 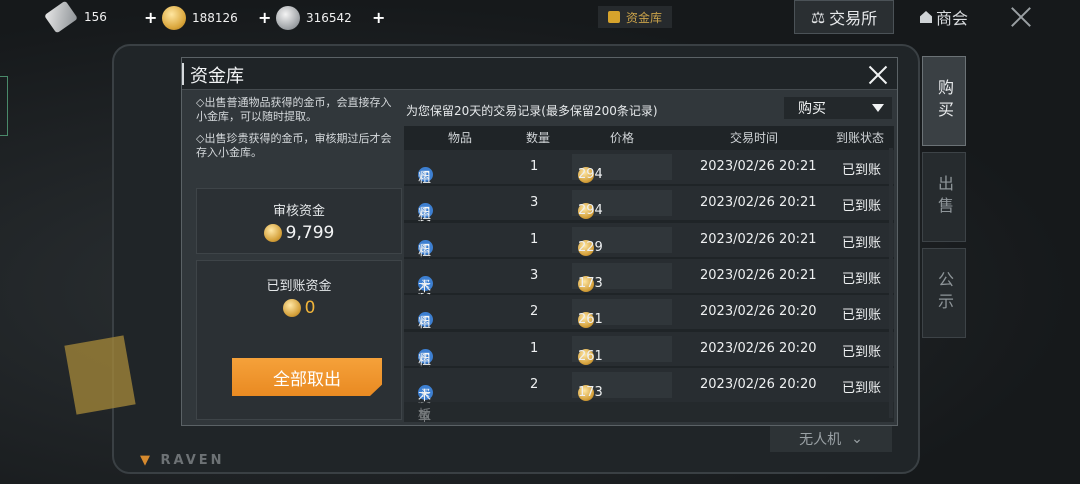 What do you see at coordinates (838, 108) in the screenshot?
I see `record-filter-select: 购买` at bounding box center [838, 108].